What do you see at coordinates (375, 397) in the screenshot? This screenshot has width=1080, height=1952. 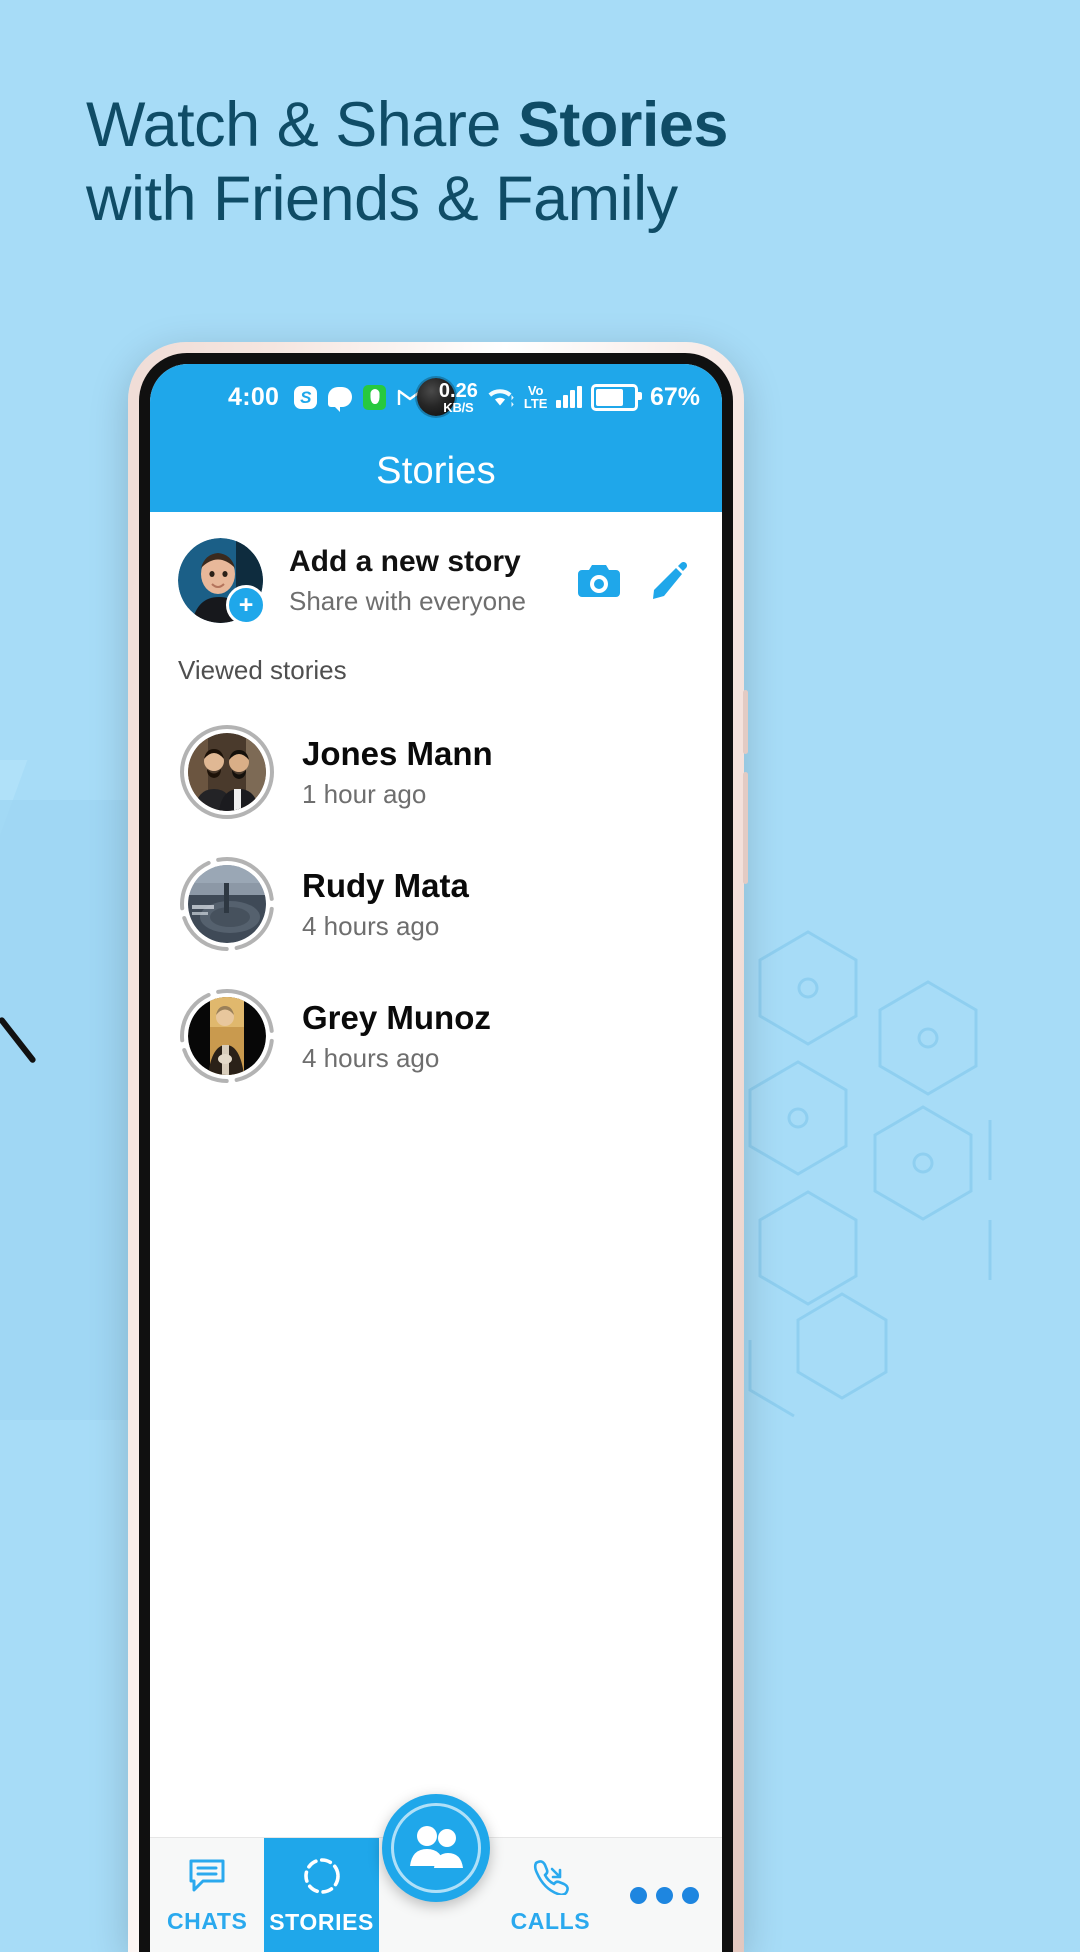 I see `shield-icon` at bounding box center [375, 397].